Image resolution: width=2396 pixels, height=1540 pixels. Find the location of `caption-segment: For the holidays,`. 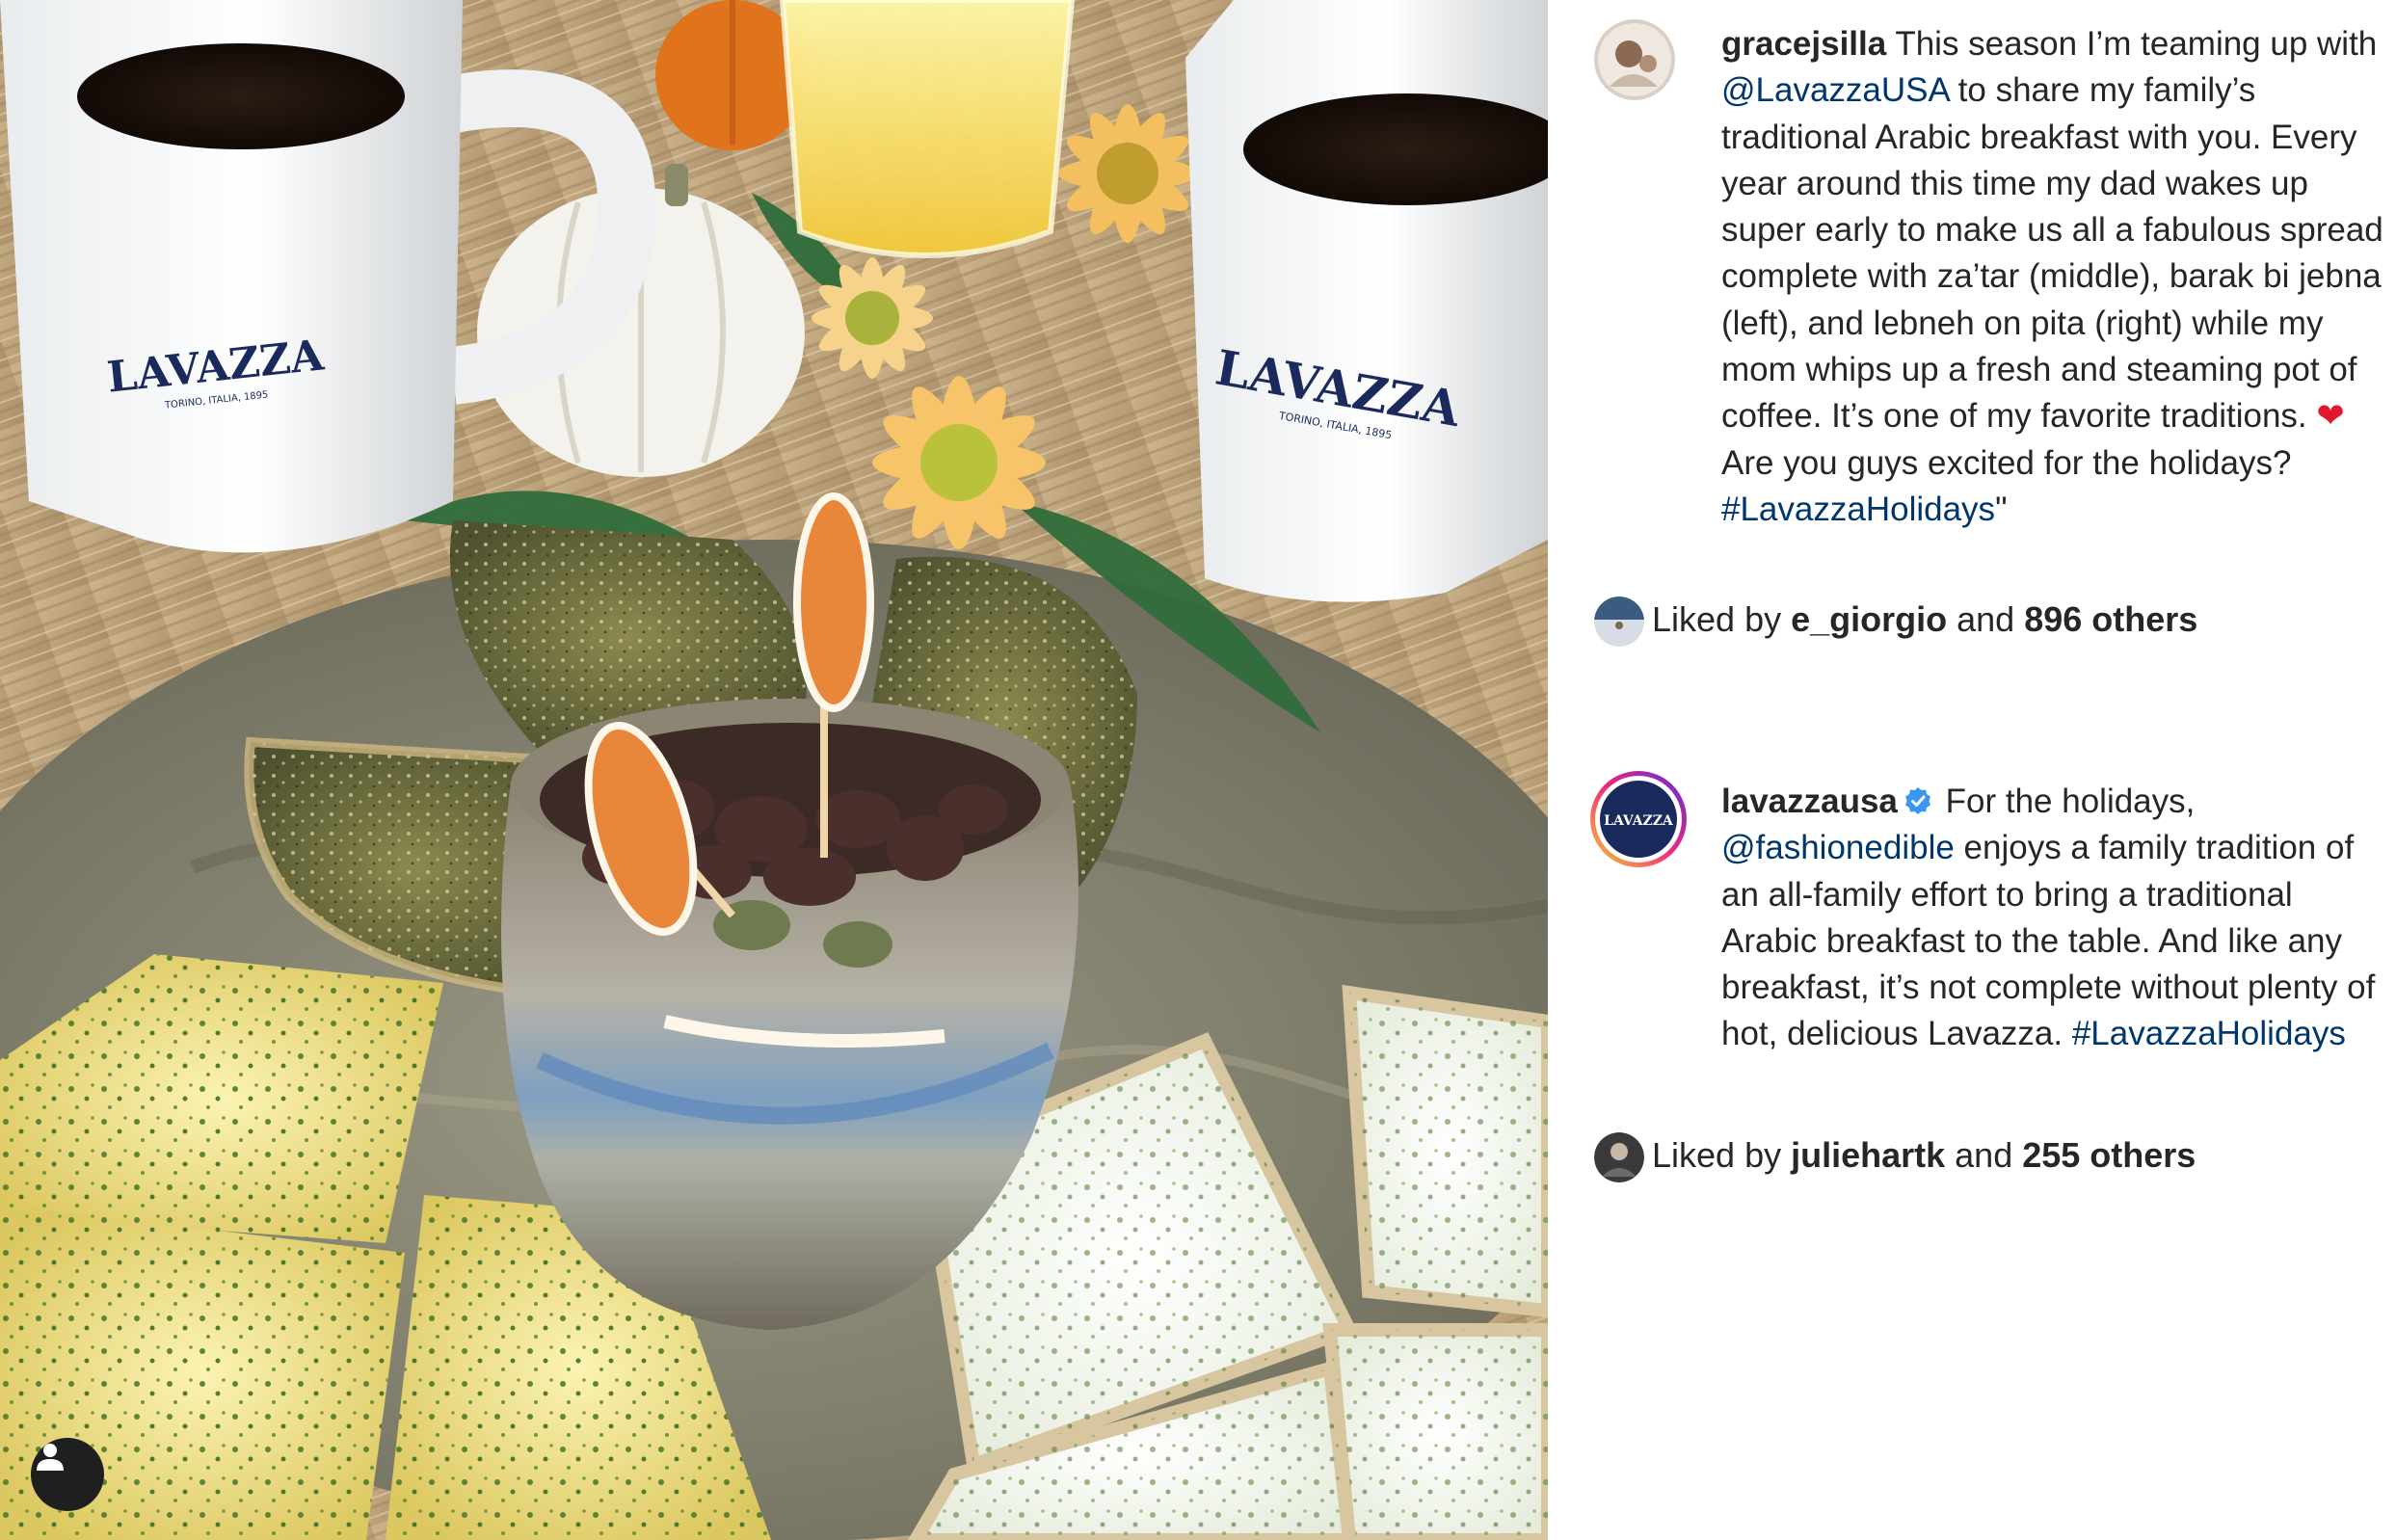

caption-segment: For the holidays, is located at coordinates (2065, 801).